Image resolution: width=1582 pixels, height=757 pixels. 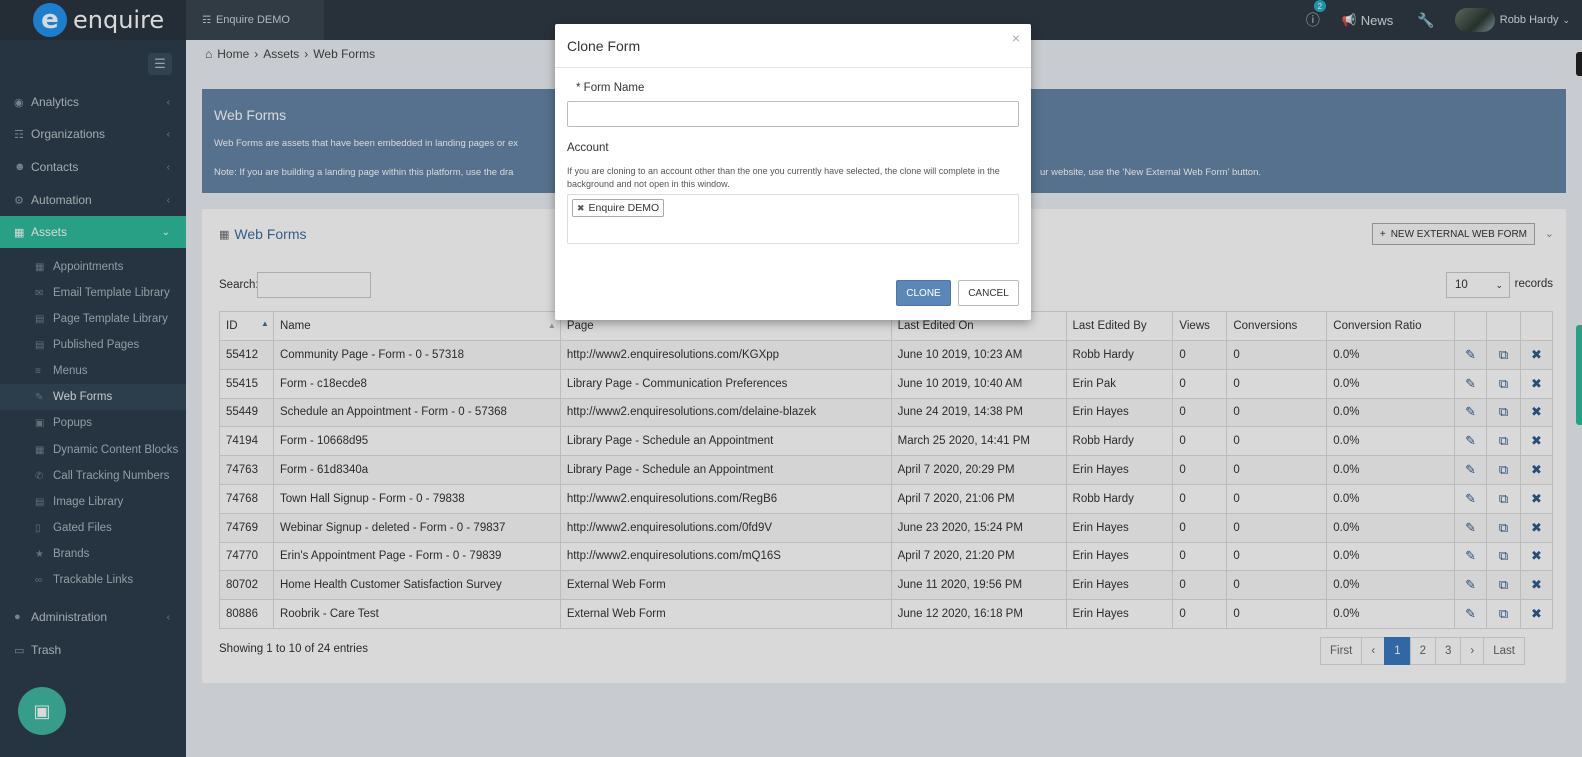 I want to click on cancel-button: CANCEL, so click(x=988, y=293).